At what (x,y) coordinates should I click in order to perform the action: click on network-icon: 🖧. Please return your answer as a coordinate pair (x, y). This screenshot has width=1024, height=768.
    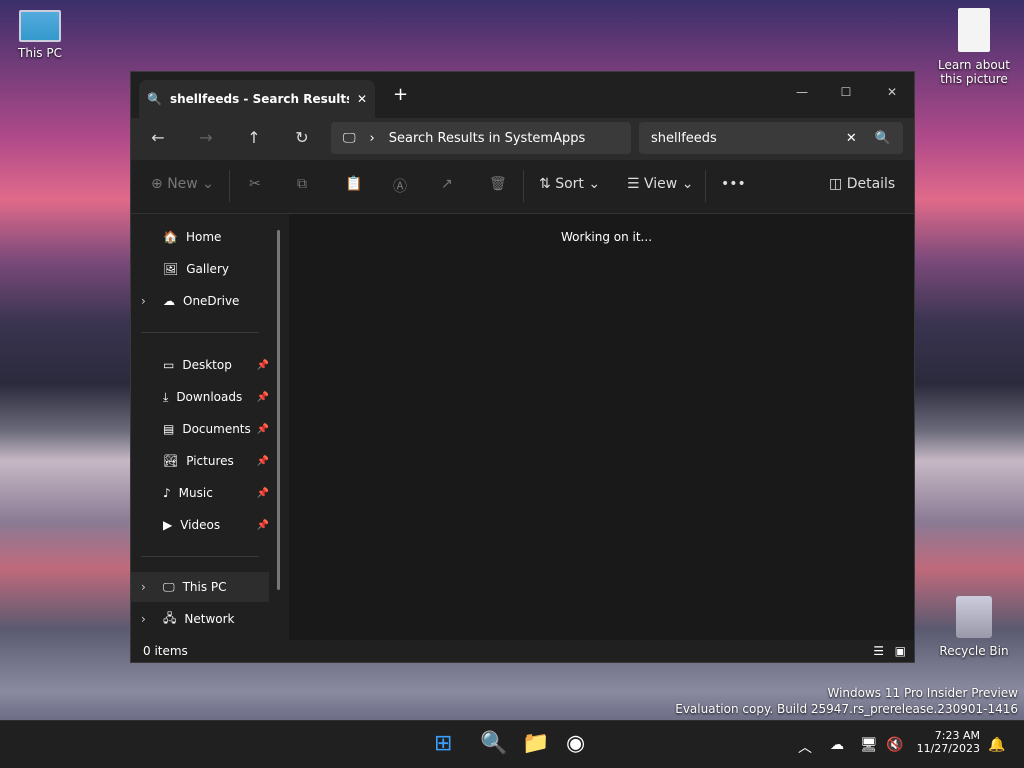
    Looking at the image, I should click on (170, 617).